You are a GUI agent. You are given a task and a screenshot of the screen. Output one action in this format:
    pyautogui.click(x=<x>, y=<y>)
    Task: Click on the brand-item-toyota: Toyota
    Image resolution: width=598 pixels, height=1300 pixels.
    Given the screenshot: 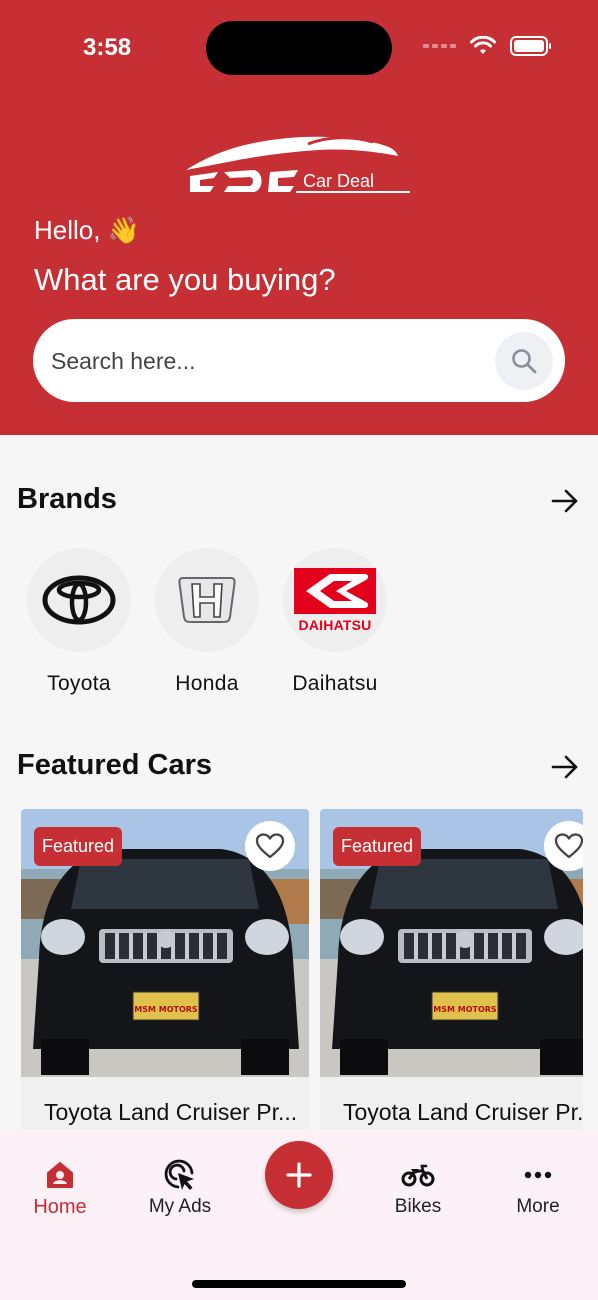 What is the action you would take?
    pyautogui.click(x=79, y=622)
    